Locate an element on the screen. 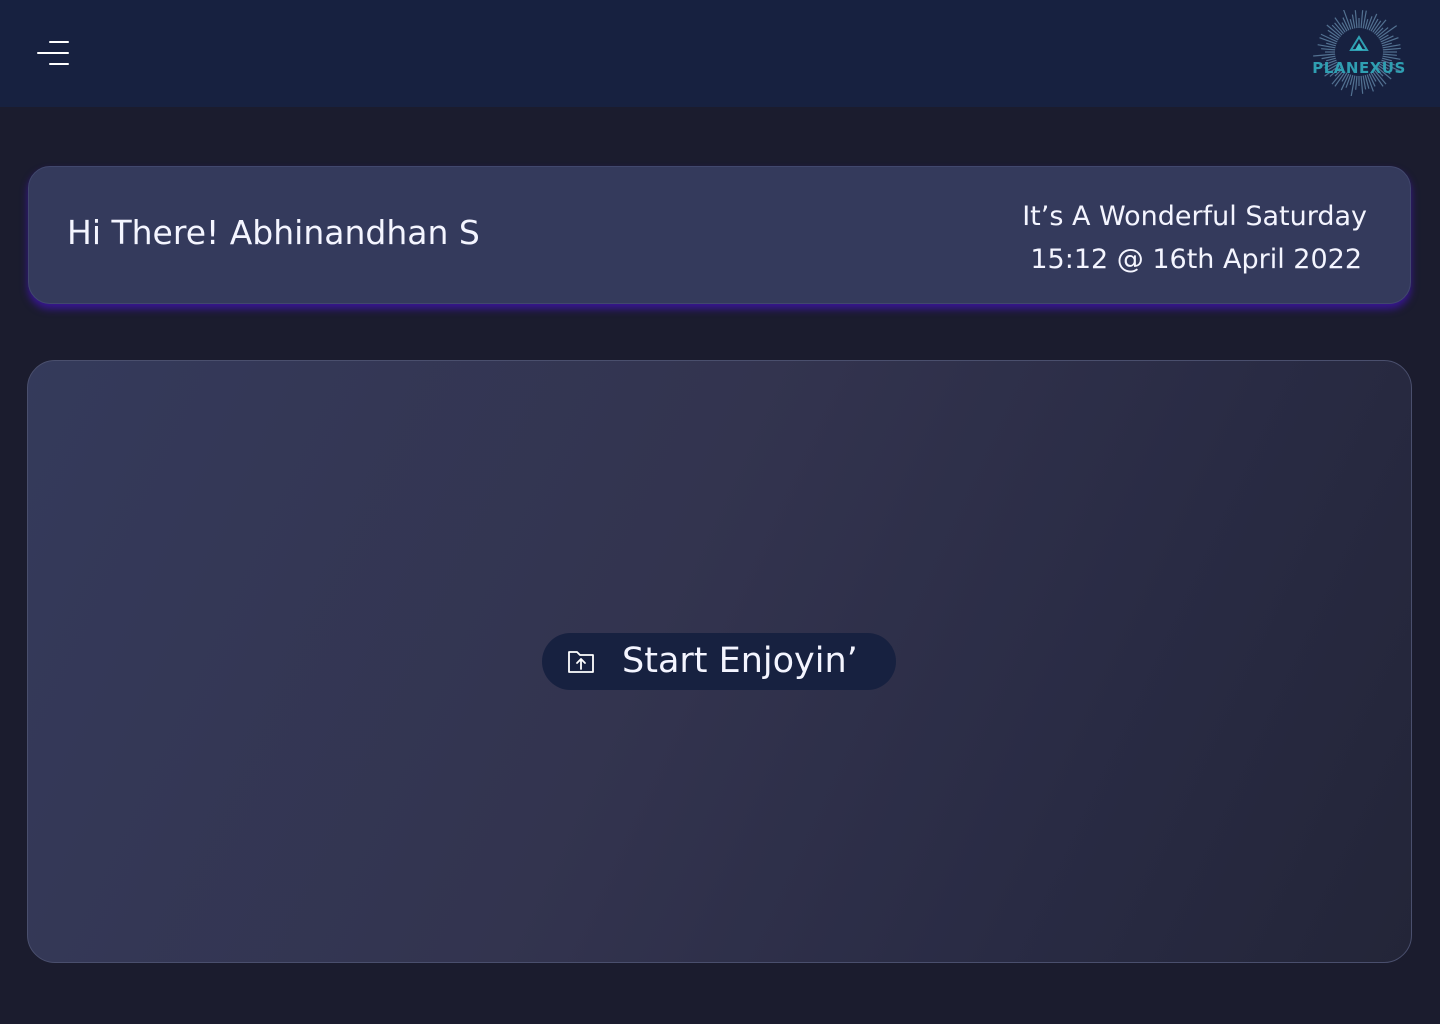  top-bar: PLANEXUS is located at coordinates (720, 53).